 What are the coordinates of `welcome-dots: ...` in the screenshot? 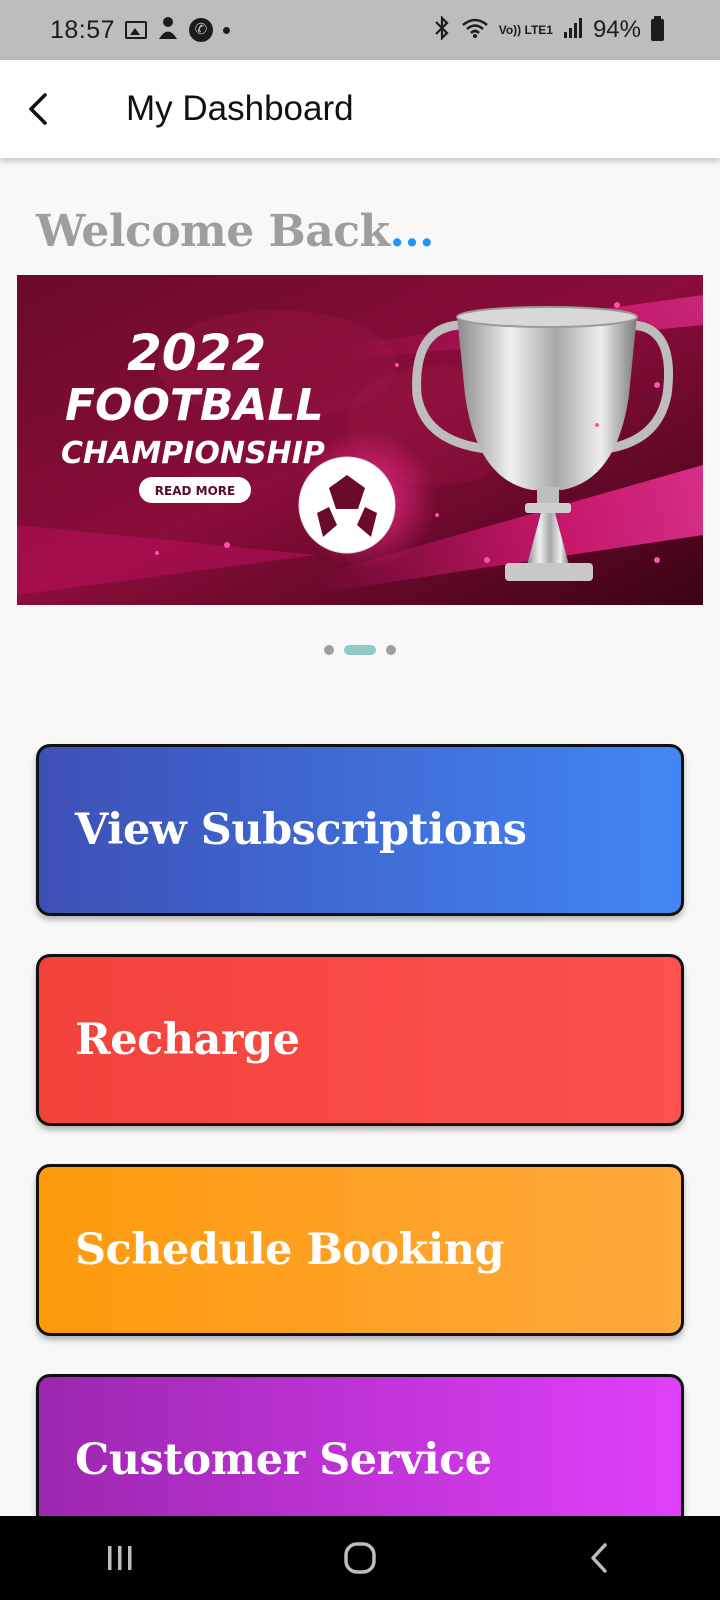 It's located at (412, 231).